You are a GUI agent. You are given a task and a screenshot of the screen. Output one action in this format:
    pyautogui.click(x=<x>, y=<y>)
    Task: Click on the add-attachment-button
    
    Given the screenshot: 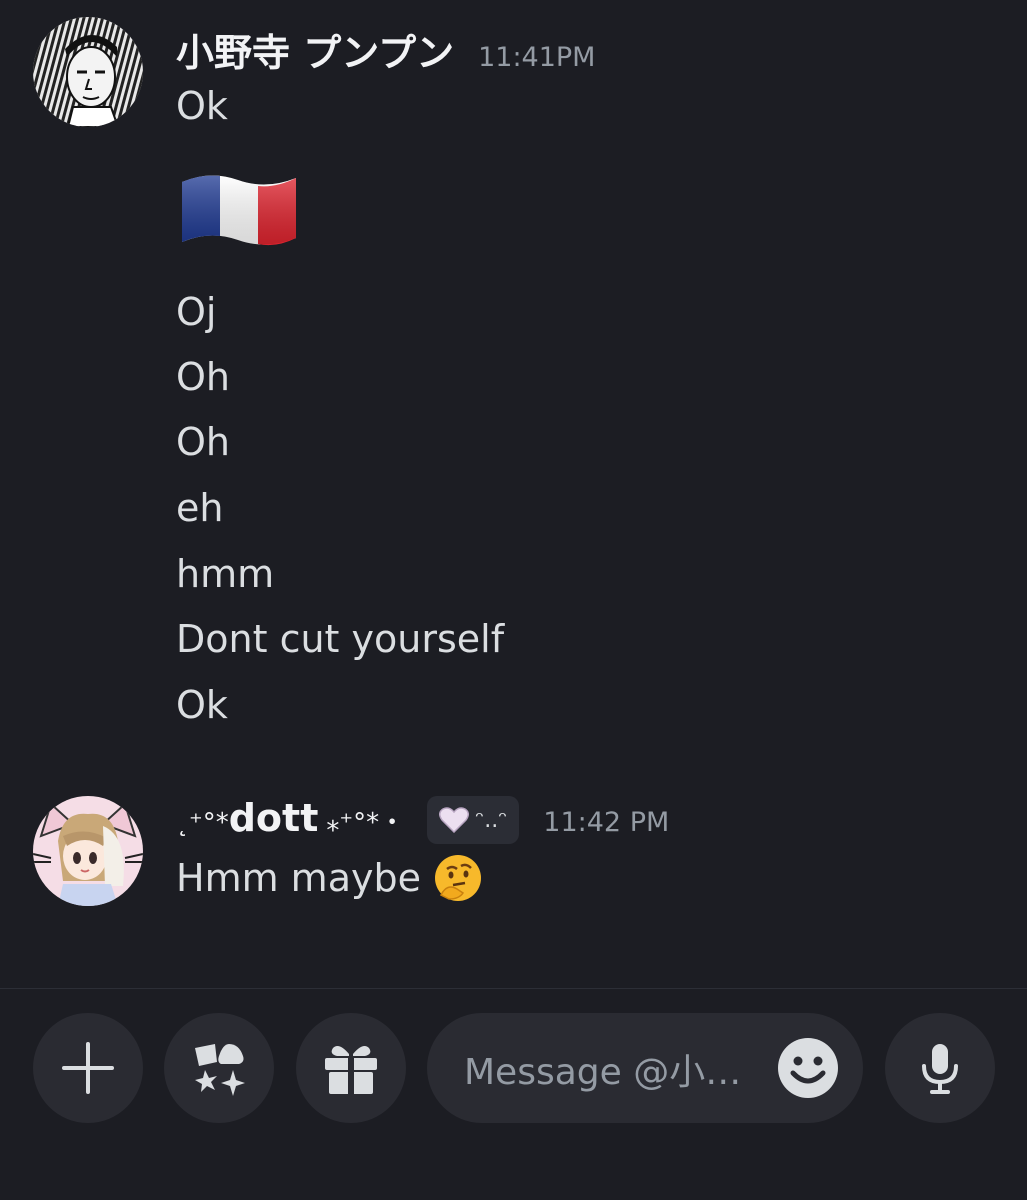 What is the action you would take?
    pyautogui.click(x=88, y=1068)
    